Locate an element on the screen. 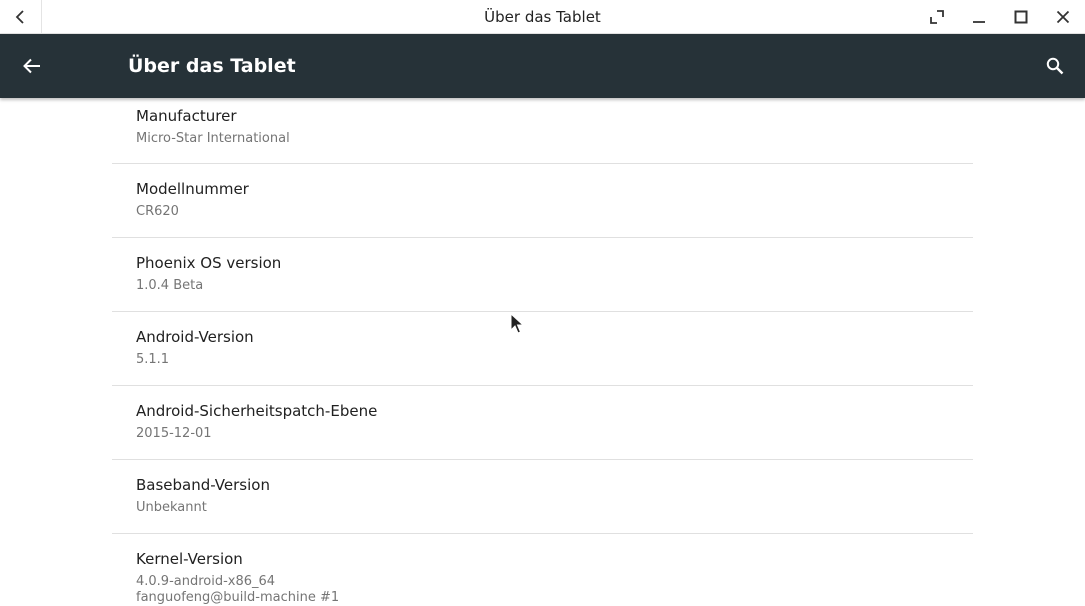 The height and width of the screenshot is (606, 1085). window-resize-button is located at coordinates (937, 16).